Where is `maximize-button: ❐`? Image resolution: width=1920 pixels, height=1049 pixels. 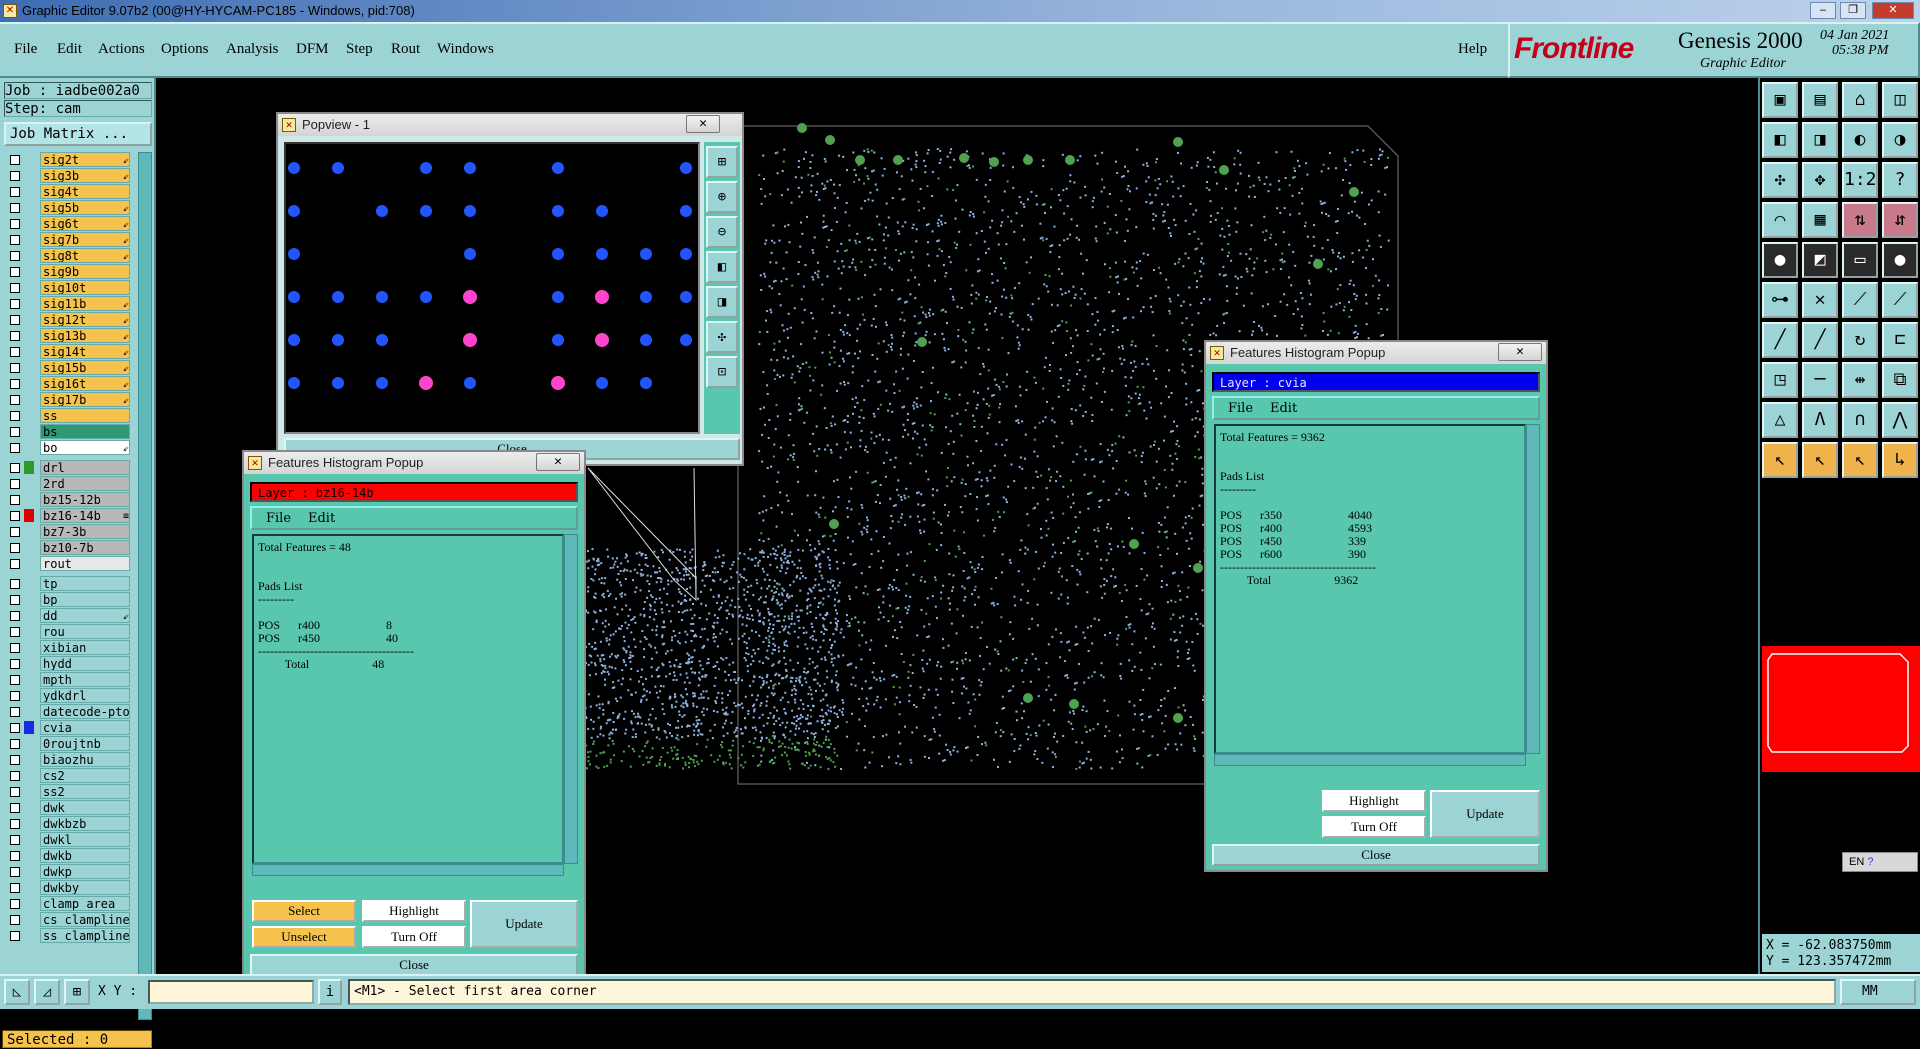 maximize-button: ❐ is located at coordinates (1853, 10).